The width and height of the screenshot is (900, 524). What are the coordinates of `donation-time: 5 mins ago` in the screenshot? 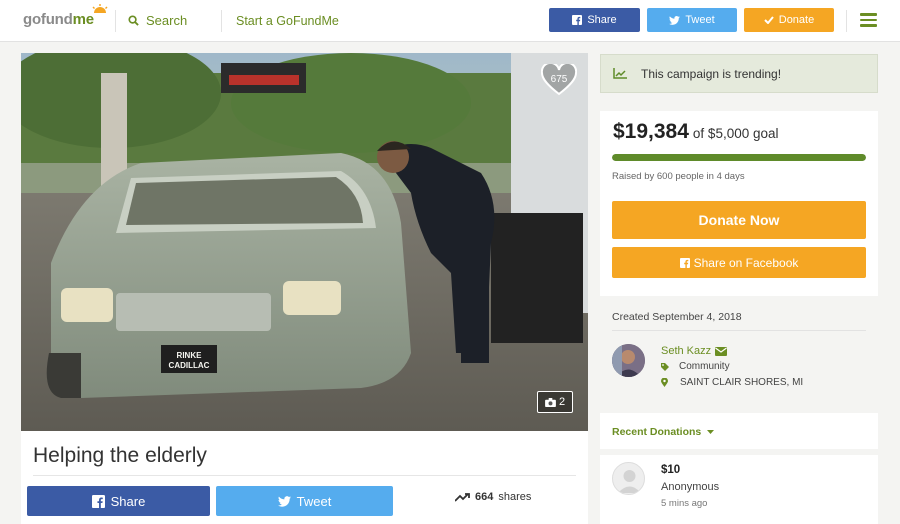 It's located at (684, 503).